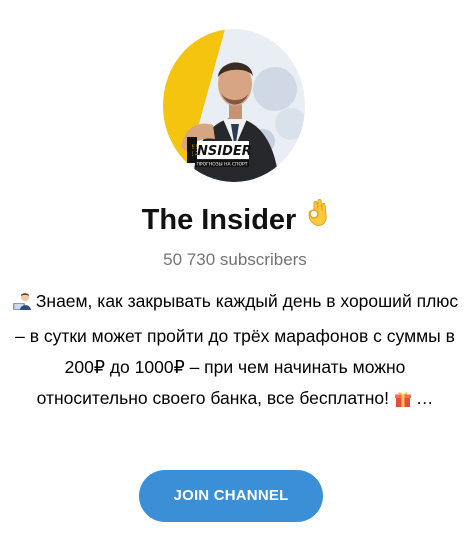  Describe the element at coordinates (234, 105) in the screenshot. I see `channel-avatar: THE INSIDER ПРОГНОЗЫ НА СПОРТ` at that location.